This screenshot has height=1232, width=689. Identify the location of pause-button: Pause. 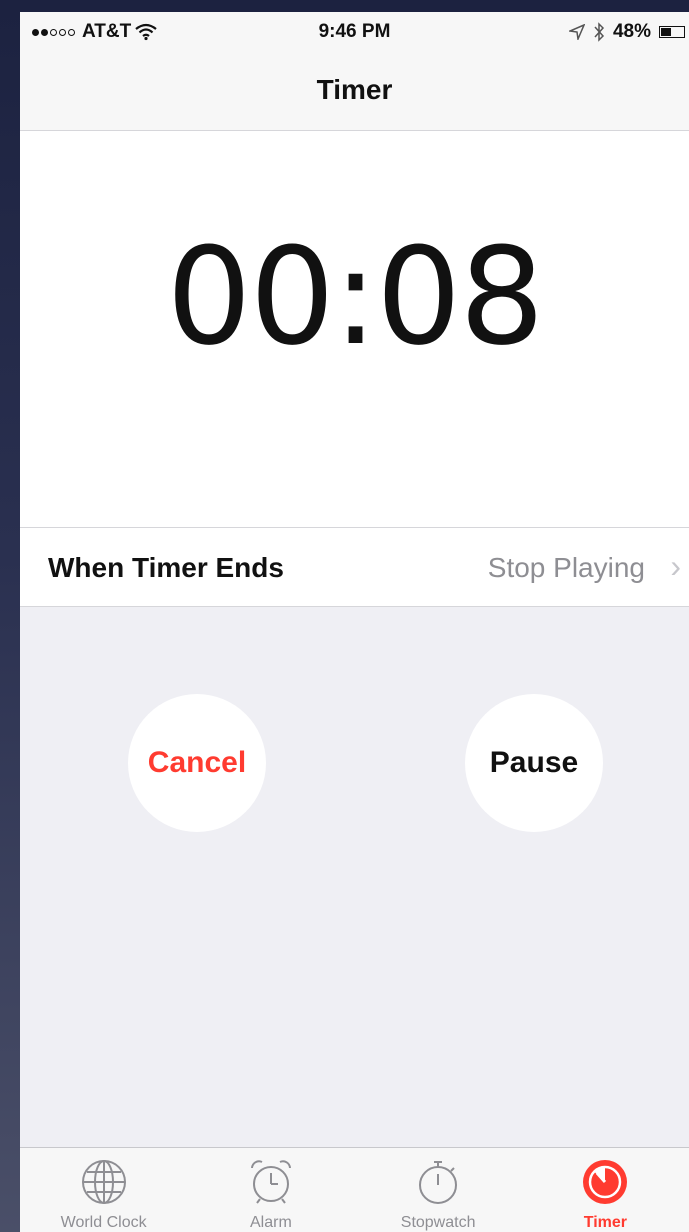
(534, 763).